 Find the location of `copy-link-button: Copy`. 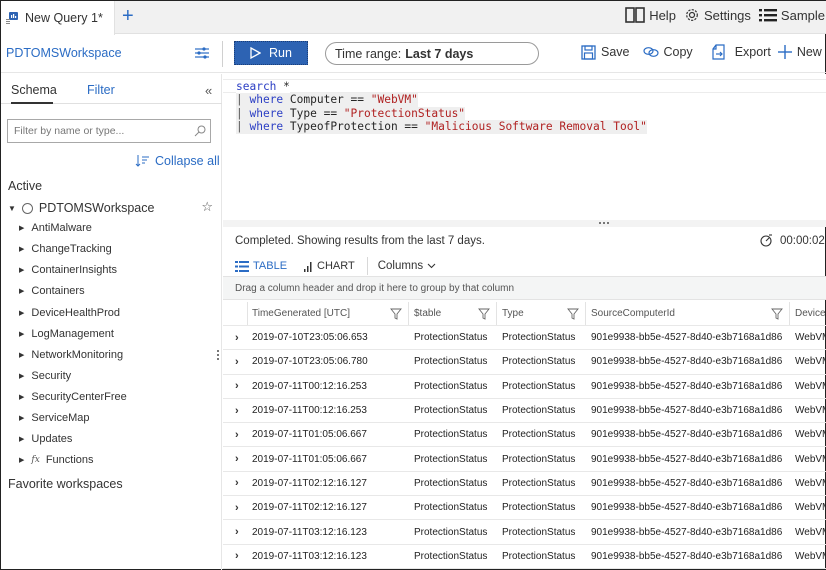

copy-link-button: Copy is located at coordinates (667, 52).